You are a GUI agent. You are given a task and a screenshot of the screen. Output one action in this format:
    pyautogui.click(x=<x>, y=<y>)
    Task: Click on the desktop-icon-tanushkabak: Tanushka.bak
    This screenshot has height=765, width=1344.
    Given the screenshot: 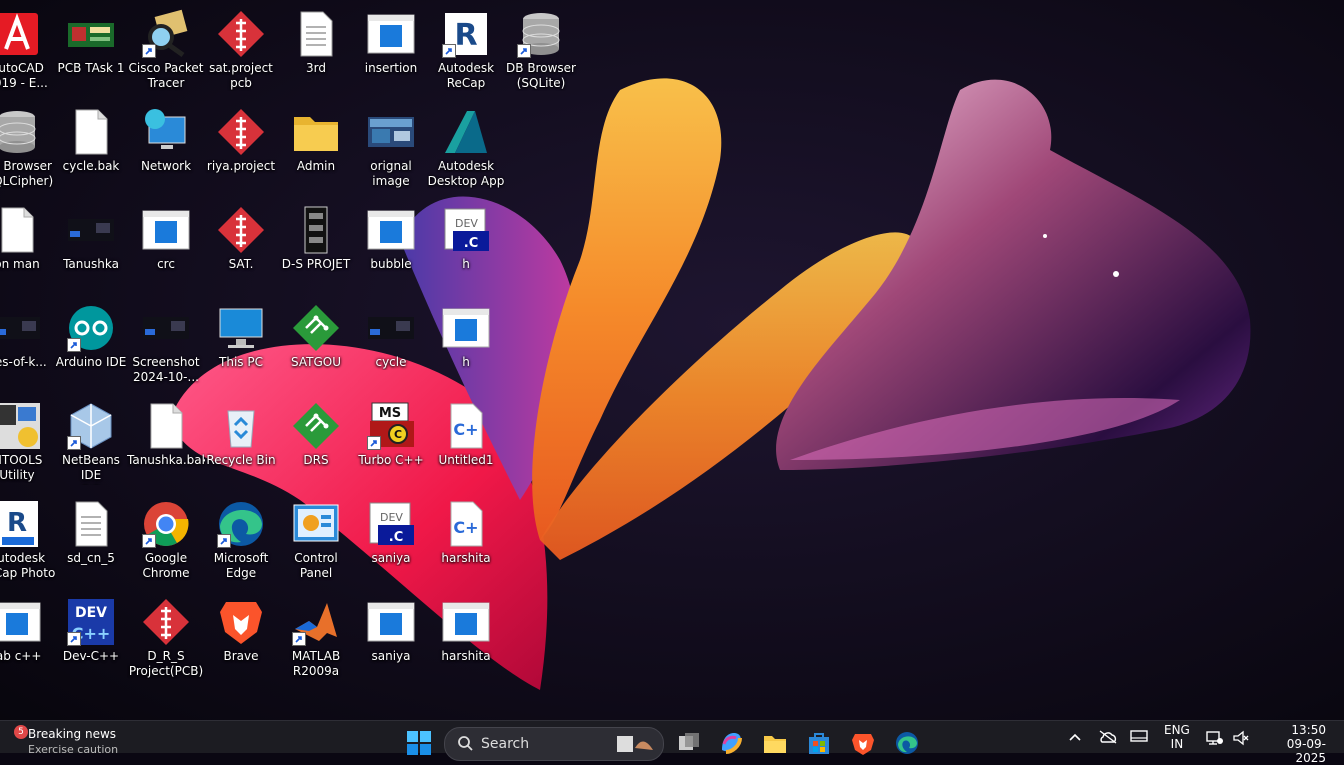 What is the action you would take?
    pyautogui.click(x=166, y=444)
    